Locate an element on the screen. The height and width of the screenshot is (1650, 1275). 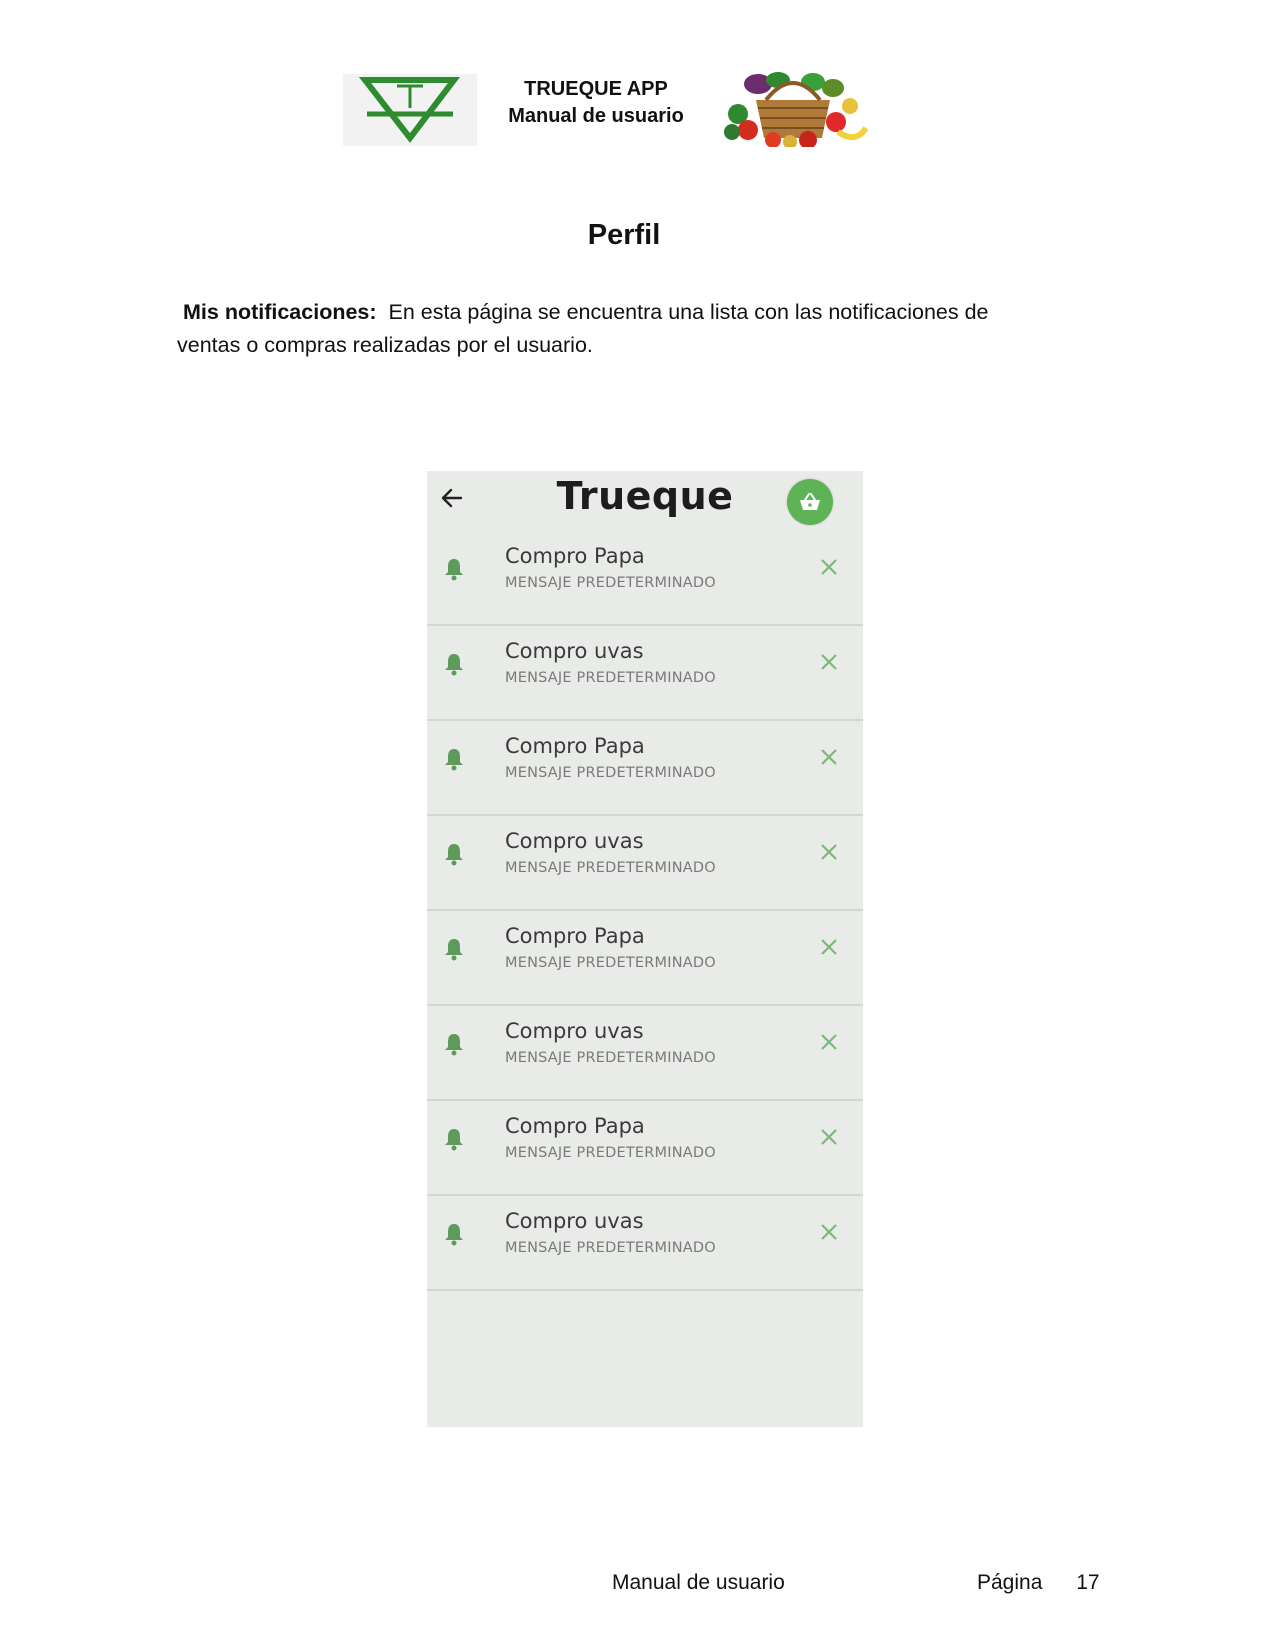
app-bar: Trueque is located at coordinates (645, 501).